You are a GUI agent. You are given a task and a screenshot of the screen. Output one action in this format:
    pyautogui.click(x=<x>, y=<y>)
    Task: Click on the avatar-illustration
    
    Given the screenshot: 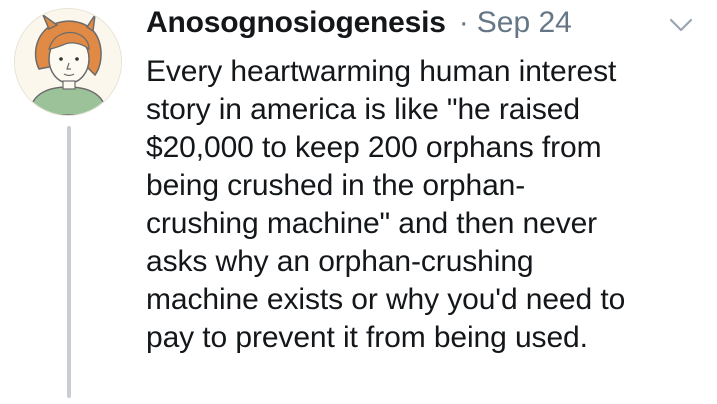 What is the action you would take?
    pyautogui.click(x=68, y=62)
    